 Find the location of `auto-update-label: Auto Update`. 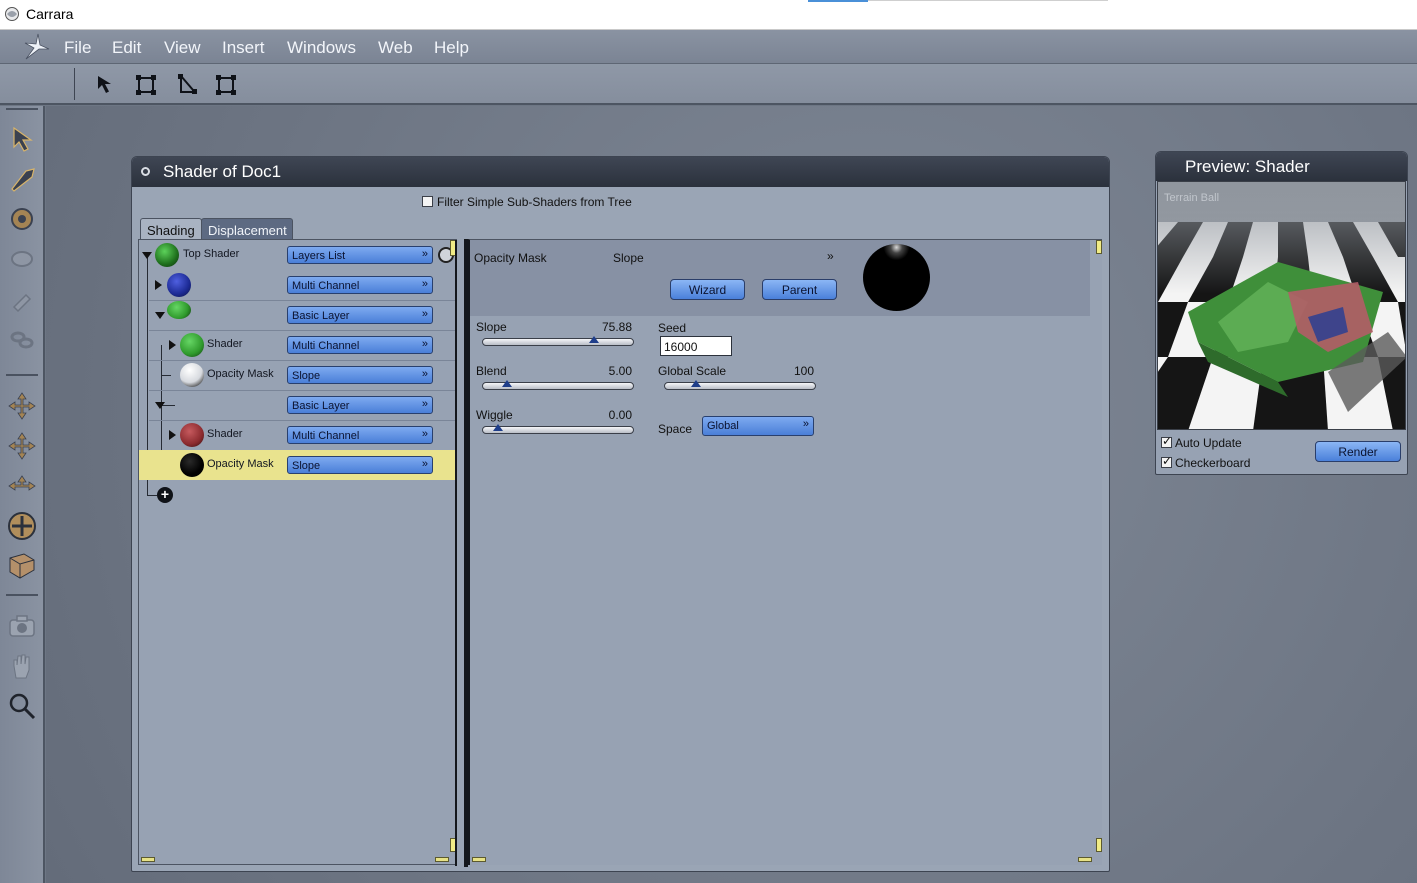

auto-update-label: Auto Update is located at coordinates (1208, 443).